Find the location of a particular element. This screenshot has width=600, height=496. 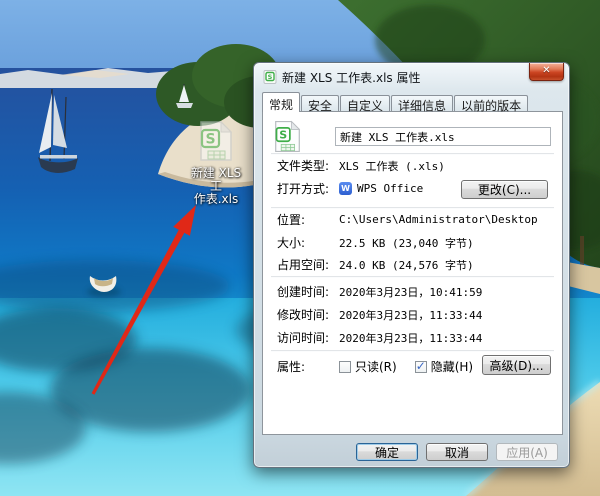

dialog-footer: 确定 取消 应用(A) is located at coordinates (411, 452).